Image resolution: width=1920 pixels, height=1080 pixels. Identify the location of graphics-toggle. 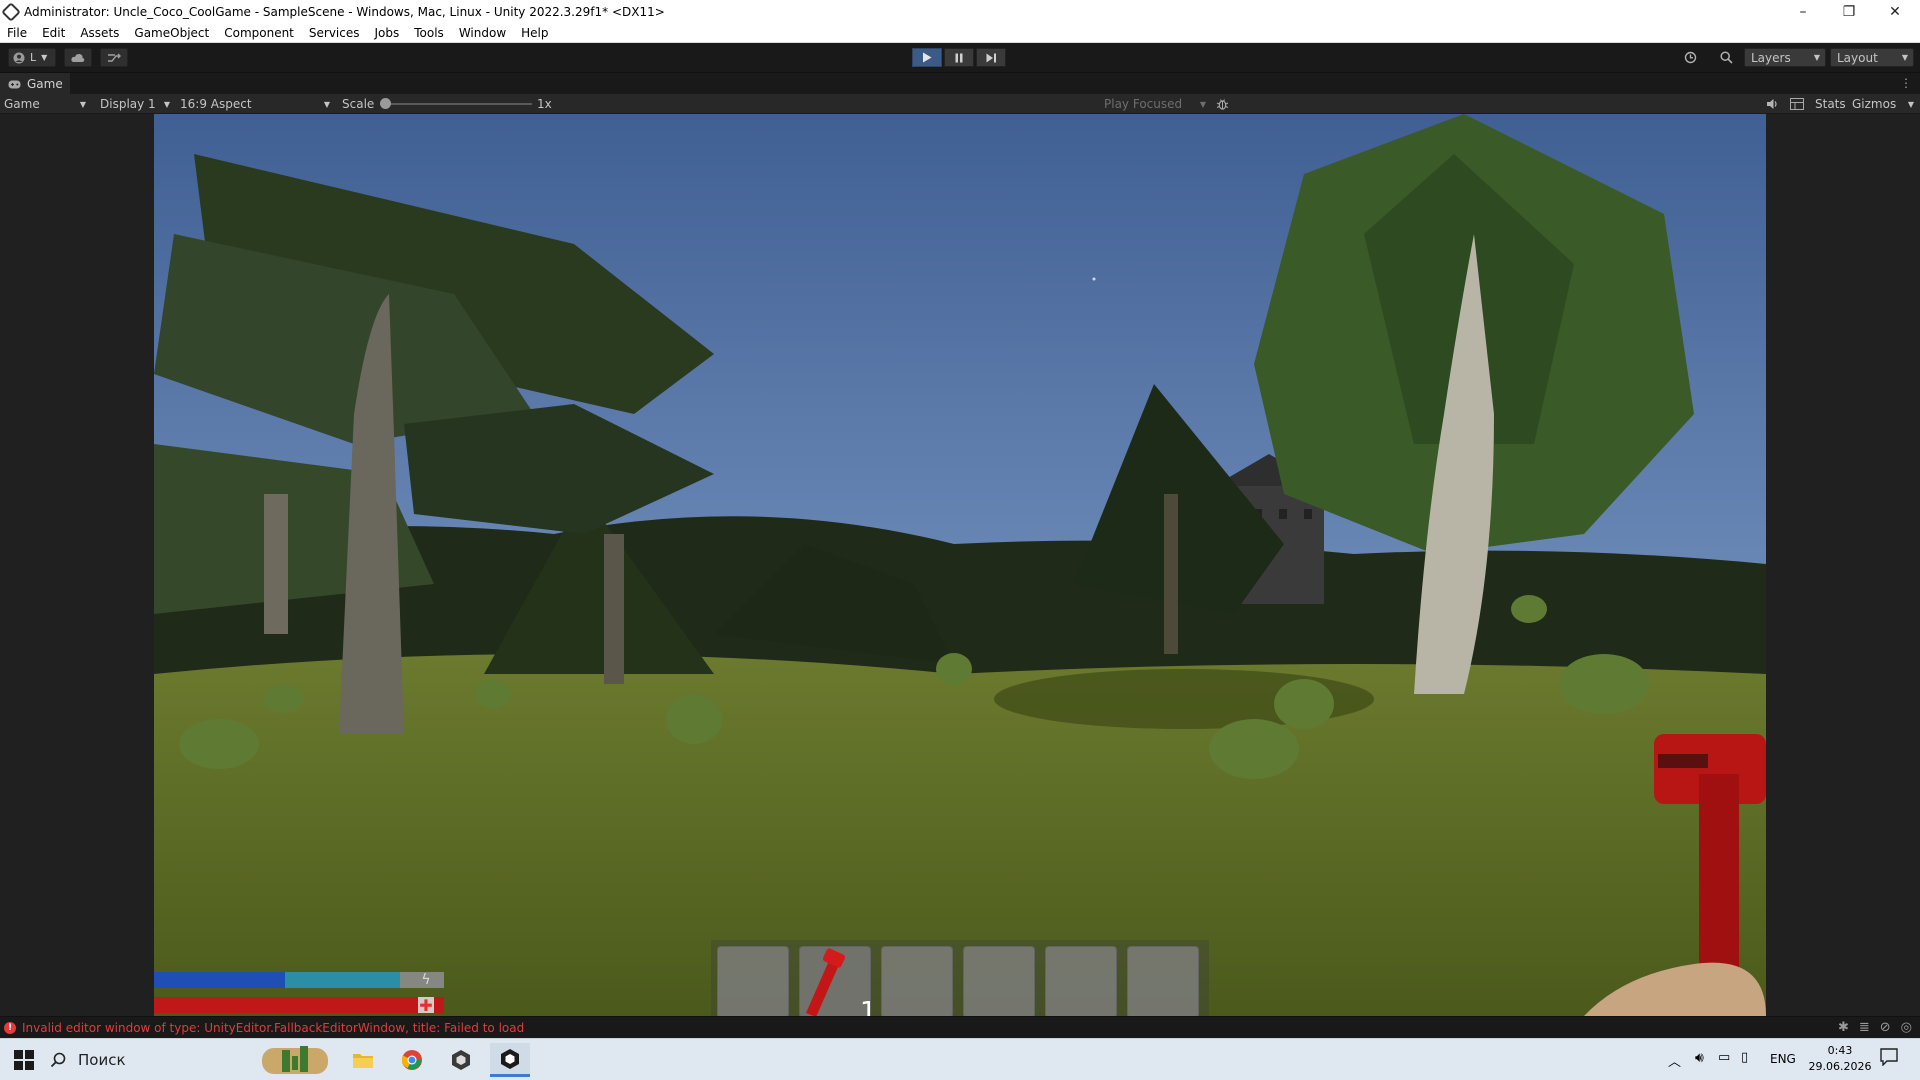
(1797, 104).